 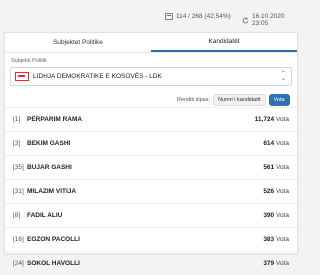 What do you see at coordinates (22, 76) in the screenshot?
I see `party-logo-icon` at bounding box center [22, 76].